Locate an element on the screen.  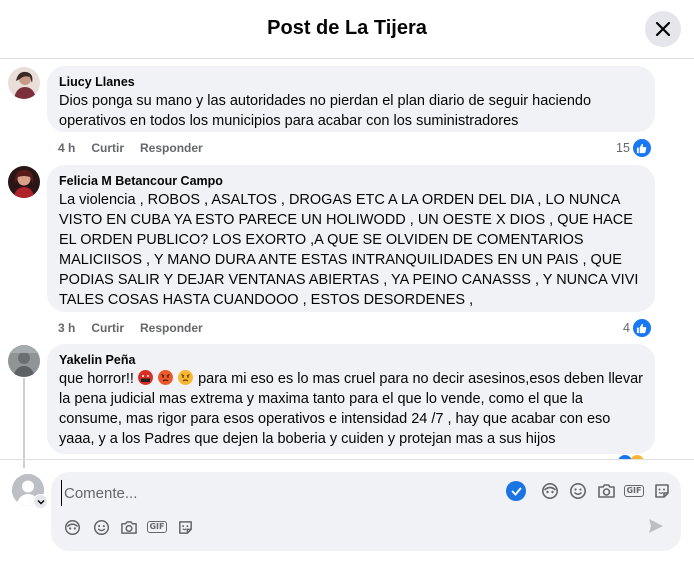
thread-line is located at coordinates (24, 423).